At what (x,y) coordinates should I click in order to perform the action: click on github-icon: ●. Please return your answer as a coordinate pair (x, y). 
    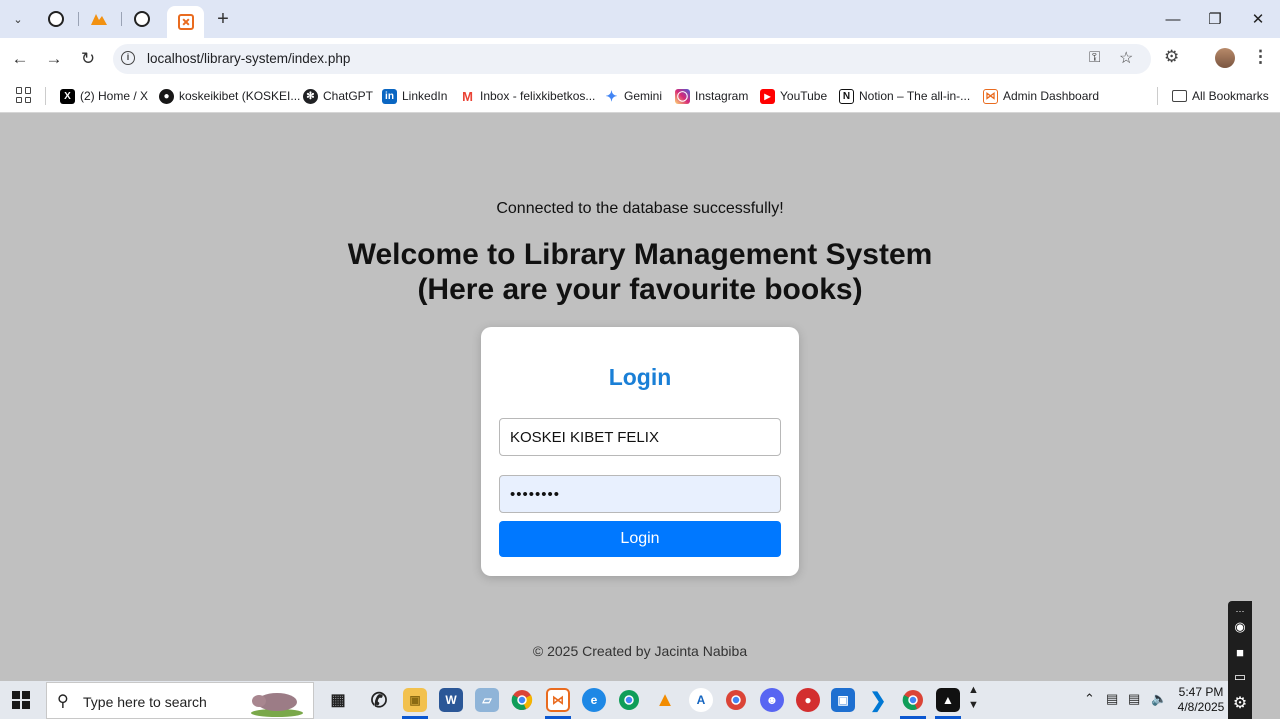
    Looking at the image, I should click on (166, 96).